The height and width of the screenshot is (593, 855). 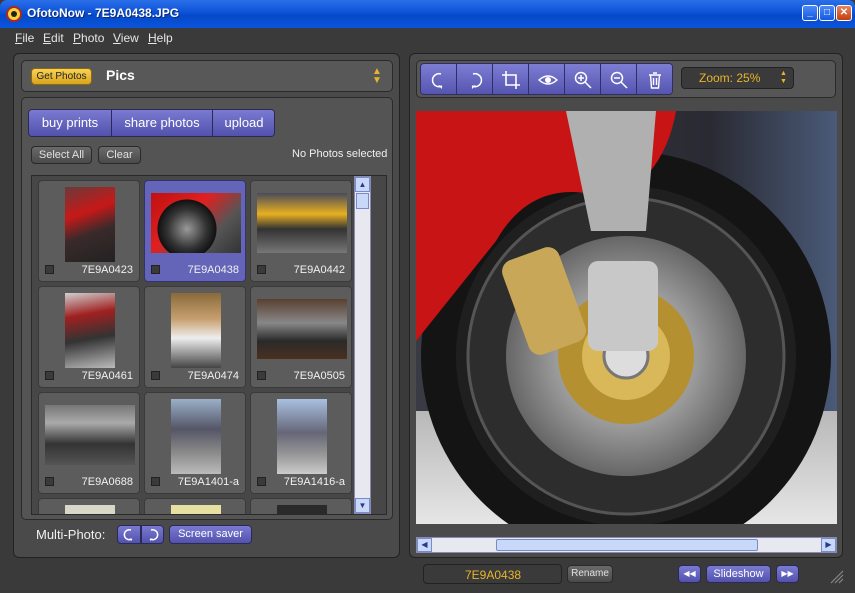 What do you see at coordinates (71, 534) in the screenshot?
I see `multi-photo-label: Multi-Photo:` at bounding box center [71, 534].